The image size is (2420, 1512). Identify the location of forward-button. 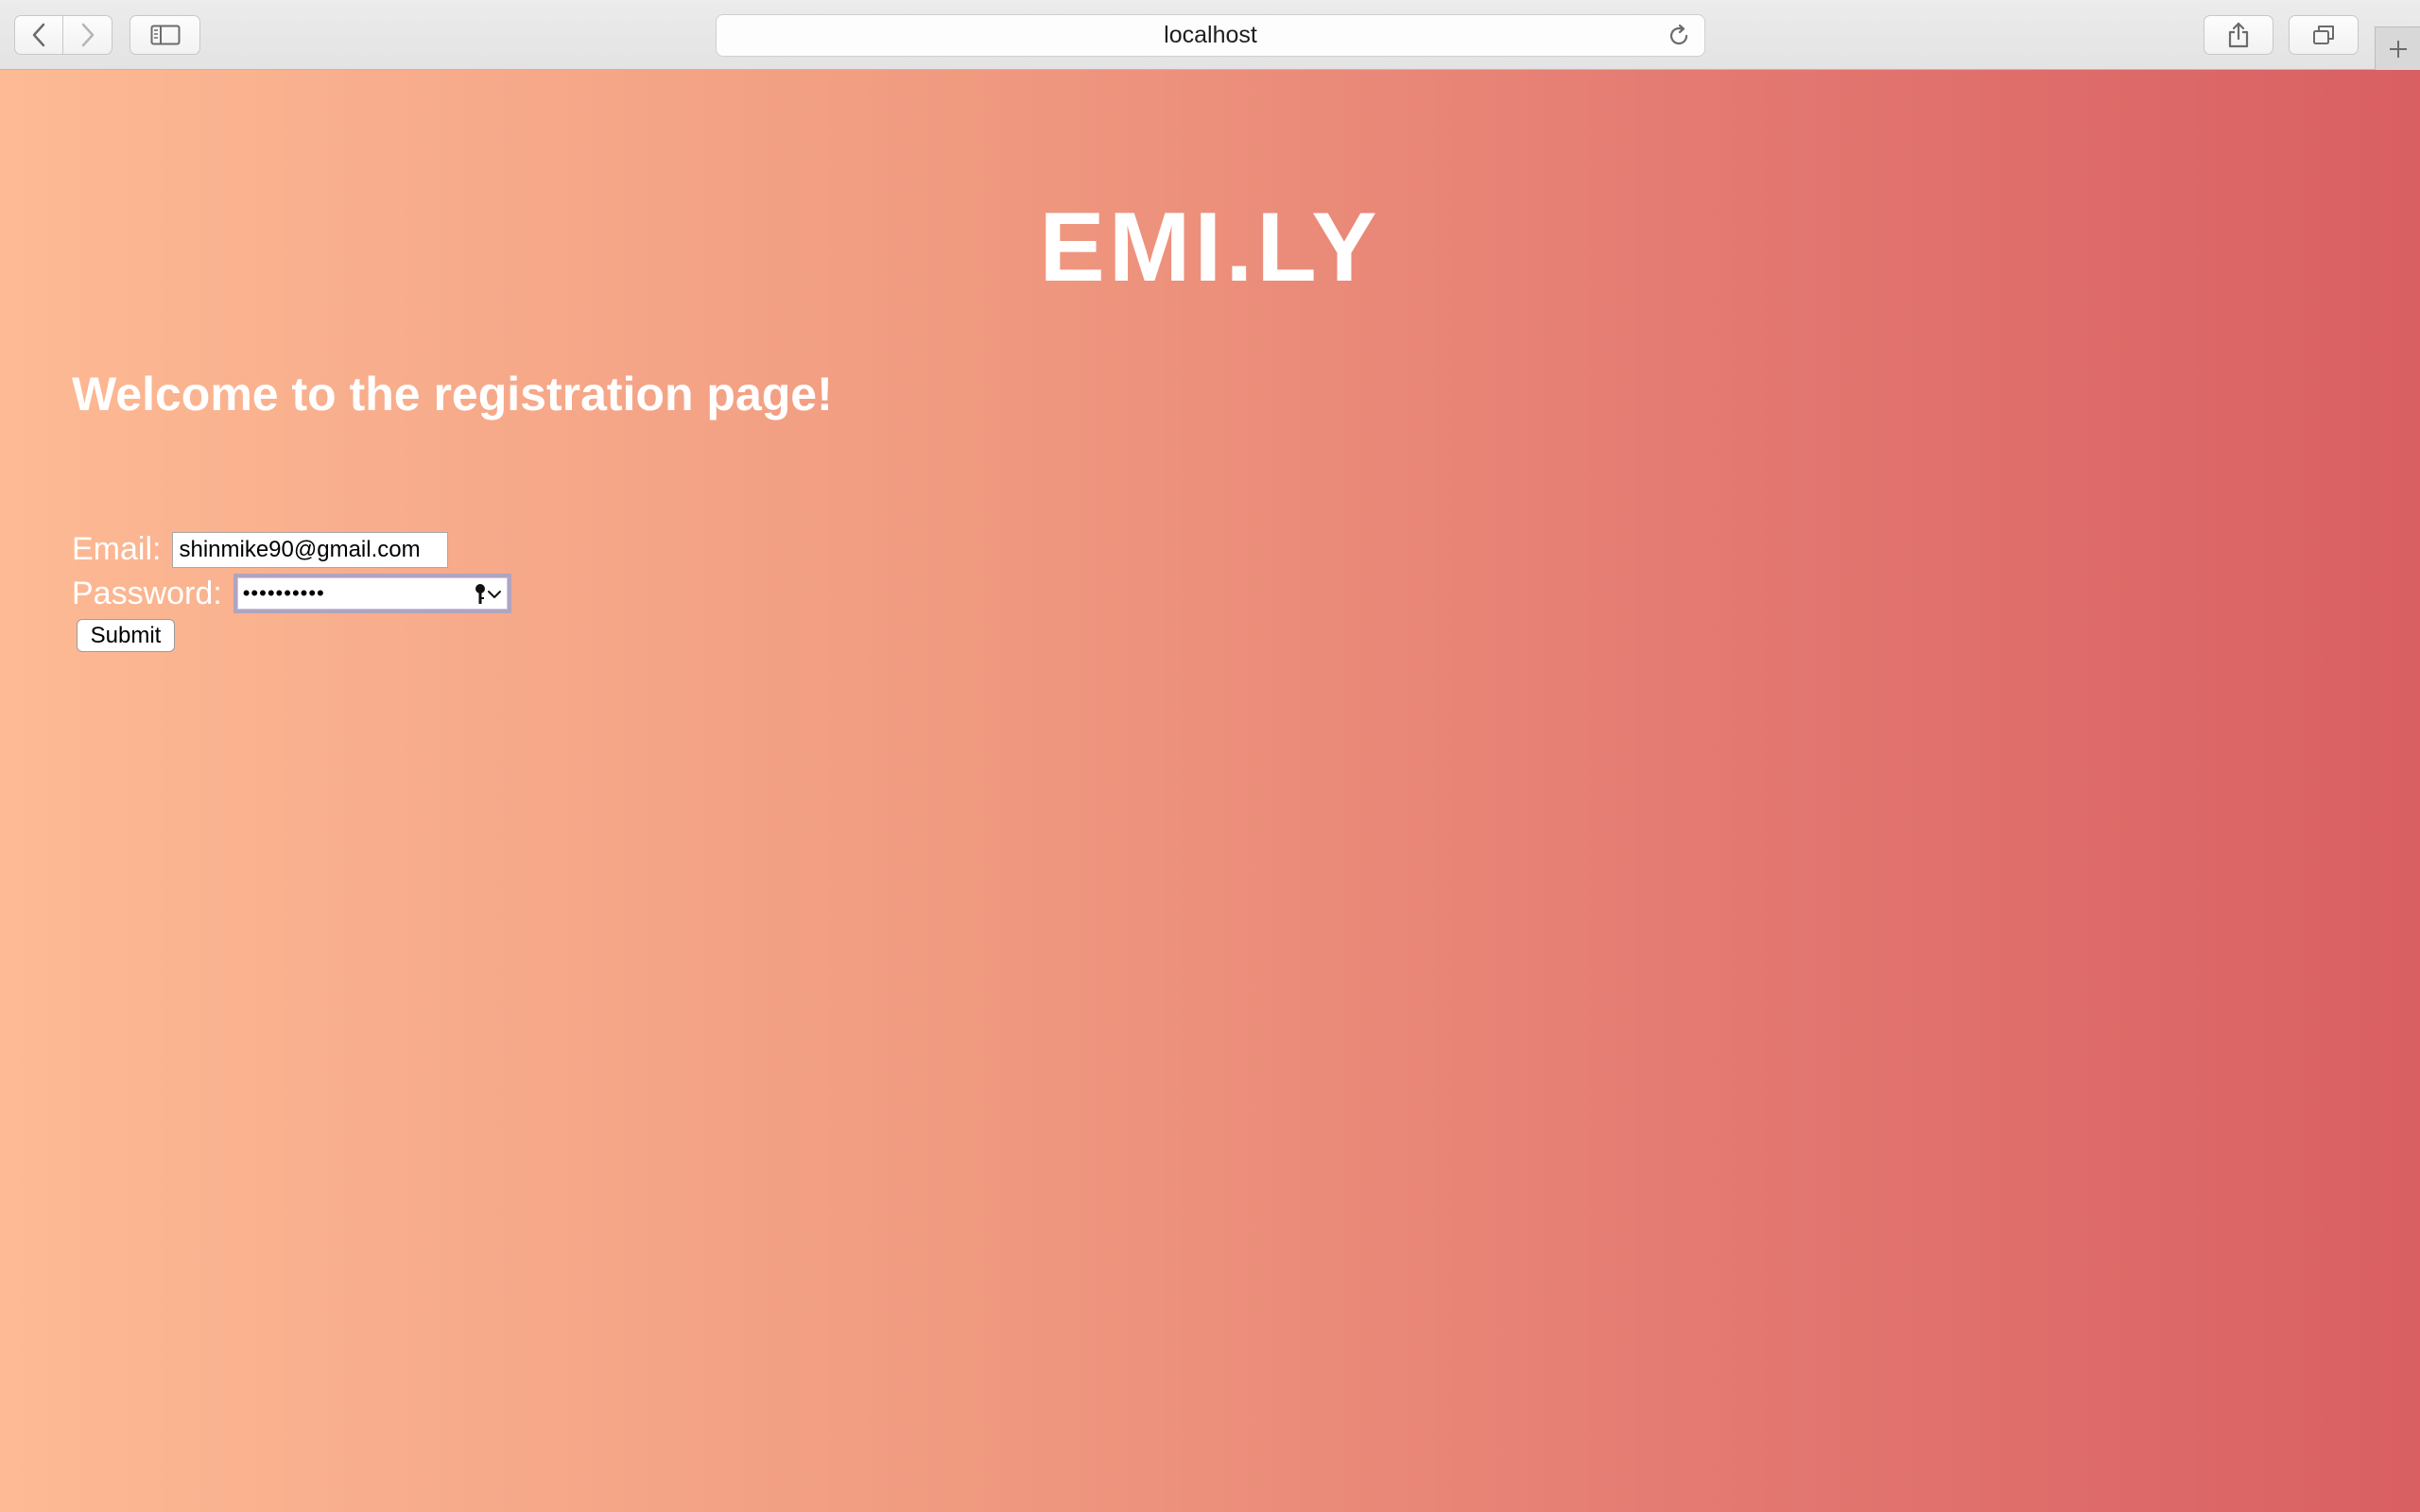
(87, 35).